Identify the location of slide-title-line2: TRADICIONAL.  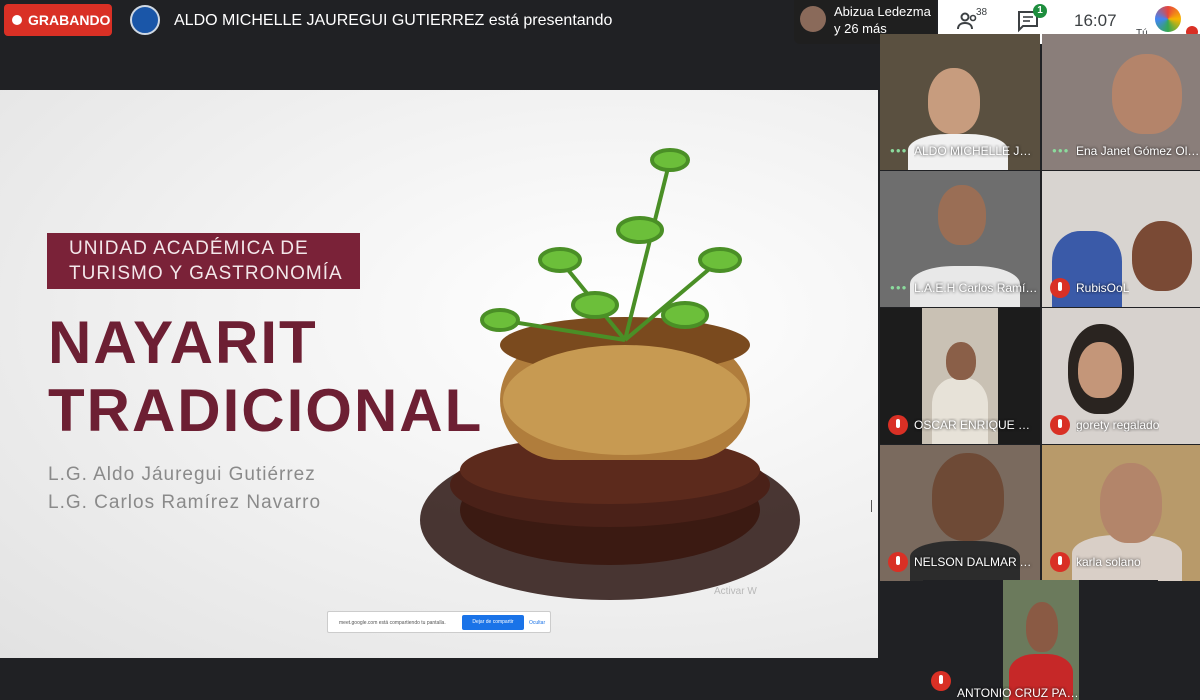
(266, 410).